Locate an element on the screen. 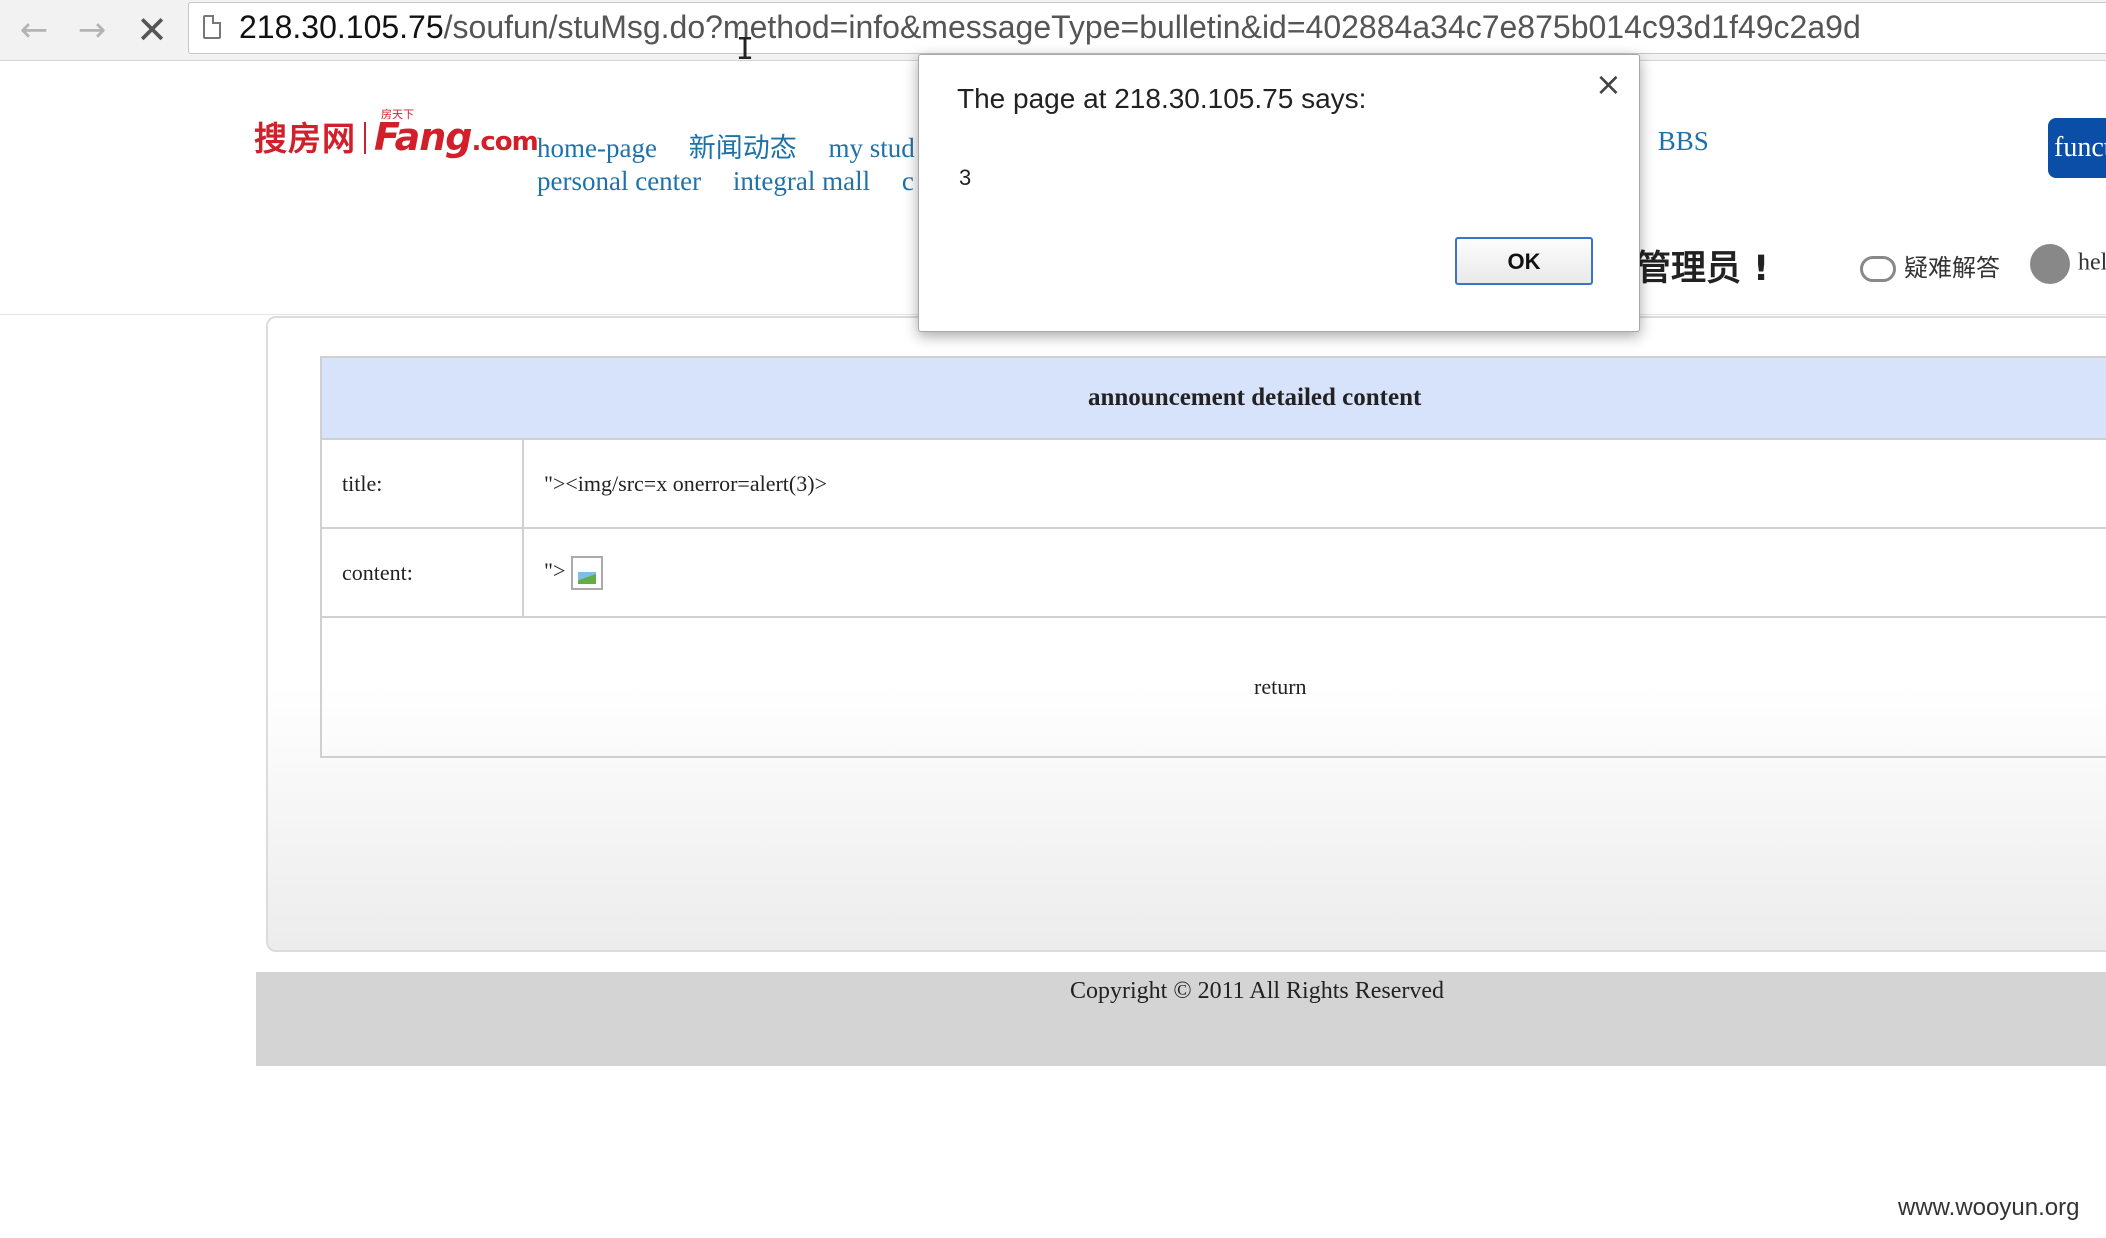 Image resolution: width=2106 pixels, height=1238 pixels. alert-dialog: The page at 218.30.105.75 says: × 3 OK is located at coordinates (1279, 193).